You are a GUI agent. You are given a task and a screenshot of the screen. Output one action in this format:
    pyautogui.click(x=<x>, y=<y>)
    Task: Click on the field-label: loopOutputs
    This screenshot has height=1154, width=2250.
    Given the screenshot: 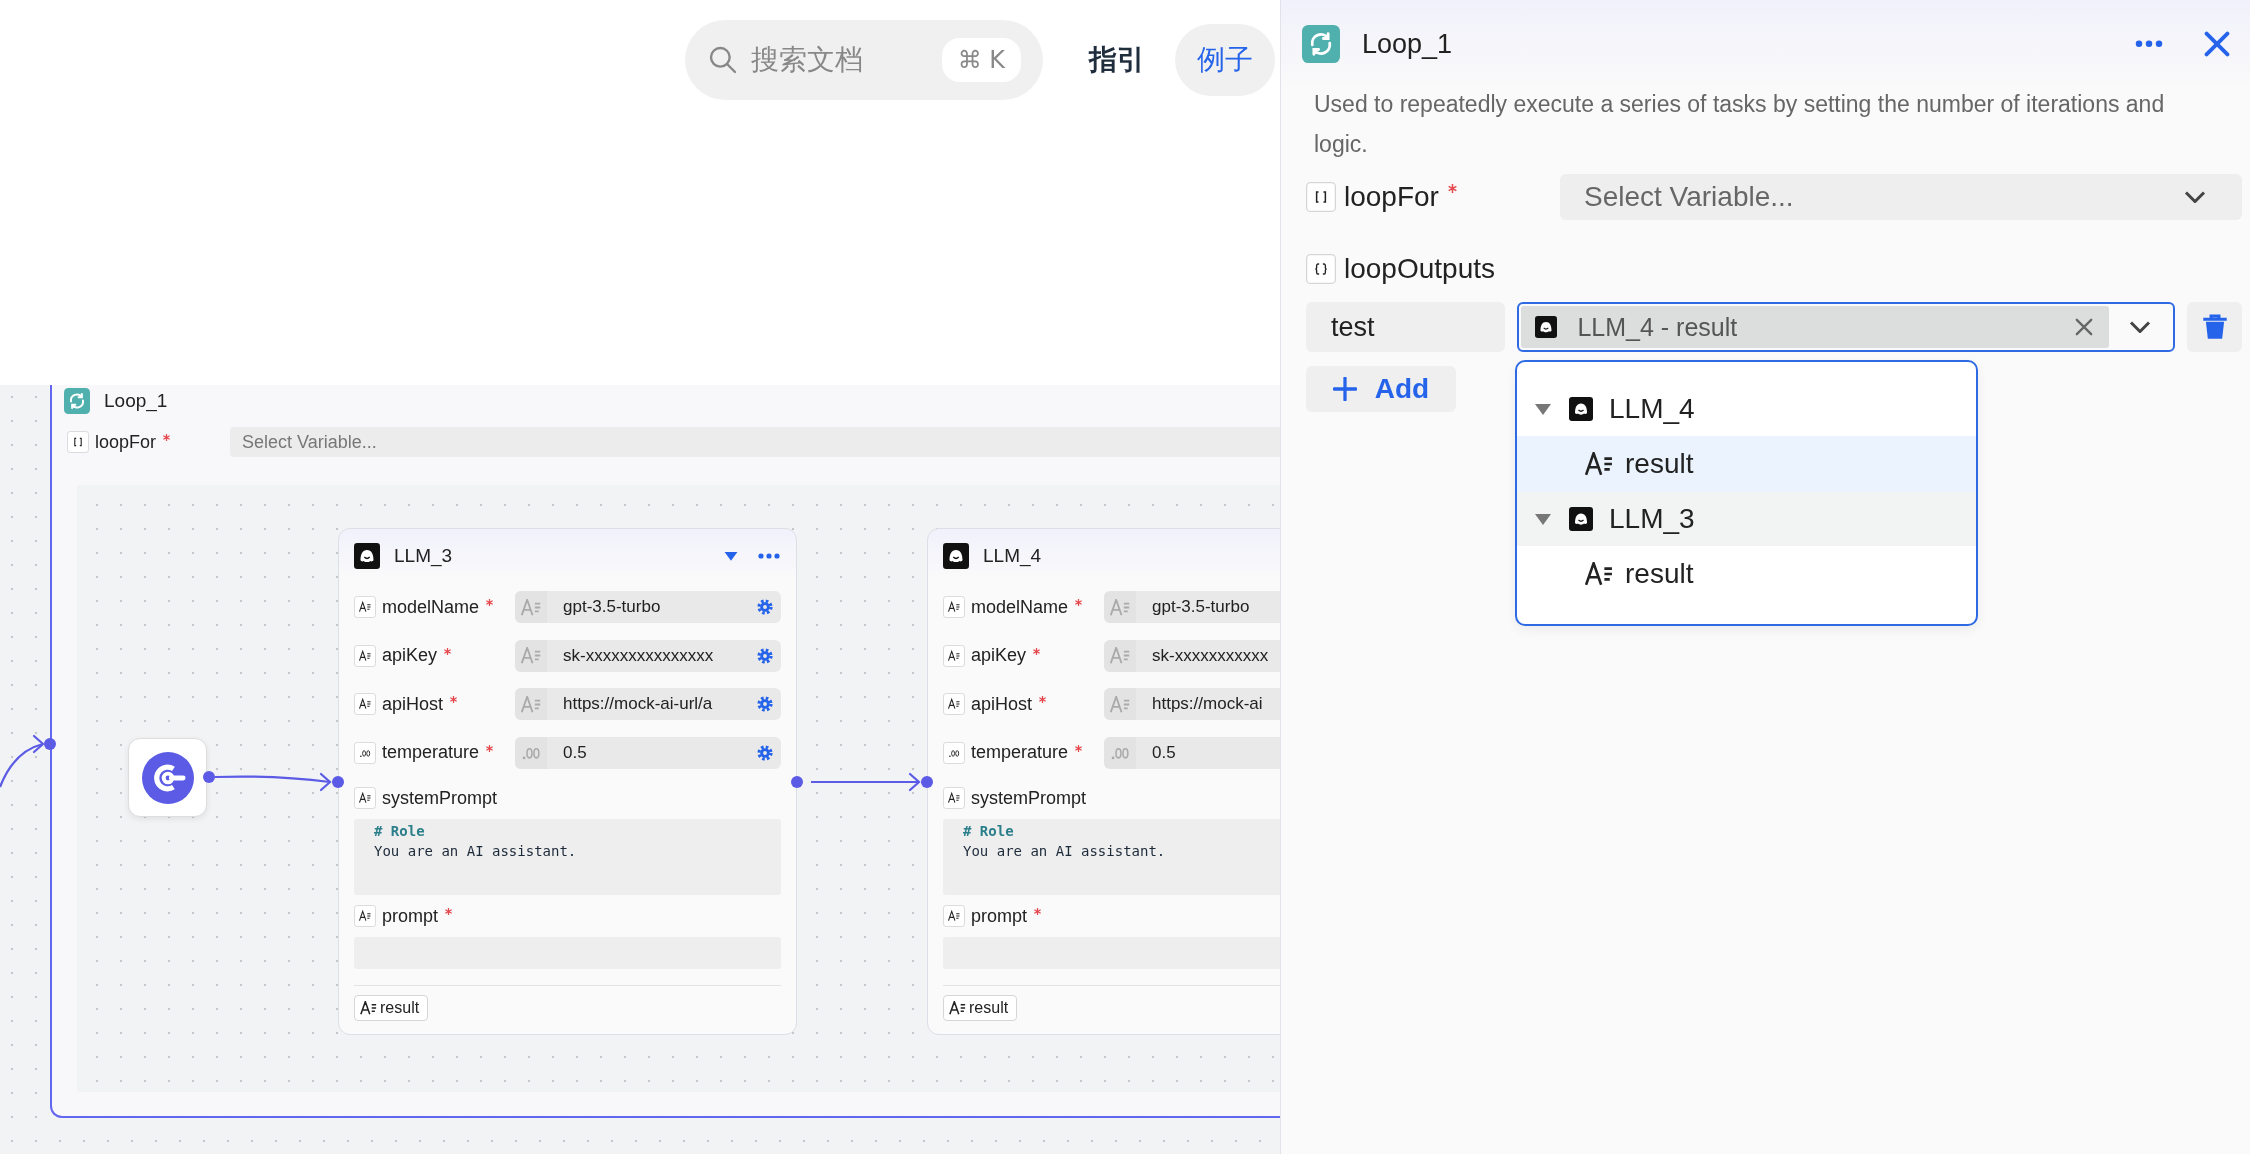 What is the action you would take?
    pyautogui.click(x=1419, y=269)
    